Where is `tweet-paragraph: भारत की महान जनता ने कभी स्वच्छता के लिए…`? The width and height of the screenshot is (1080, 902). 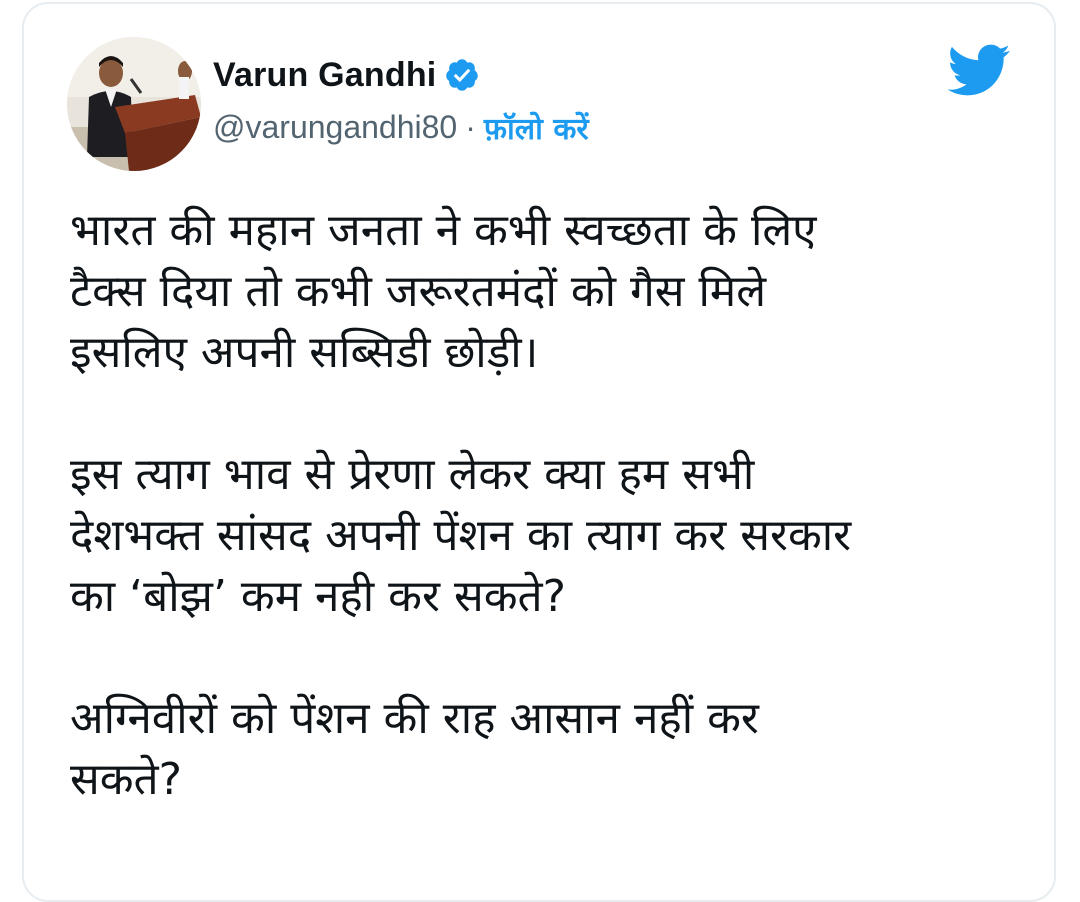 tweet-paragraph: भारत की महान जनता ने कभी स्वच्छता के लिए… is located at coordinates (443, 291).